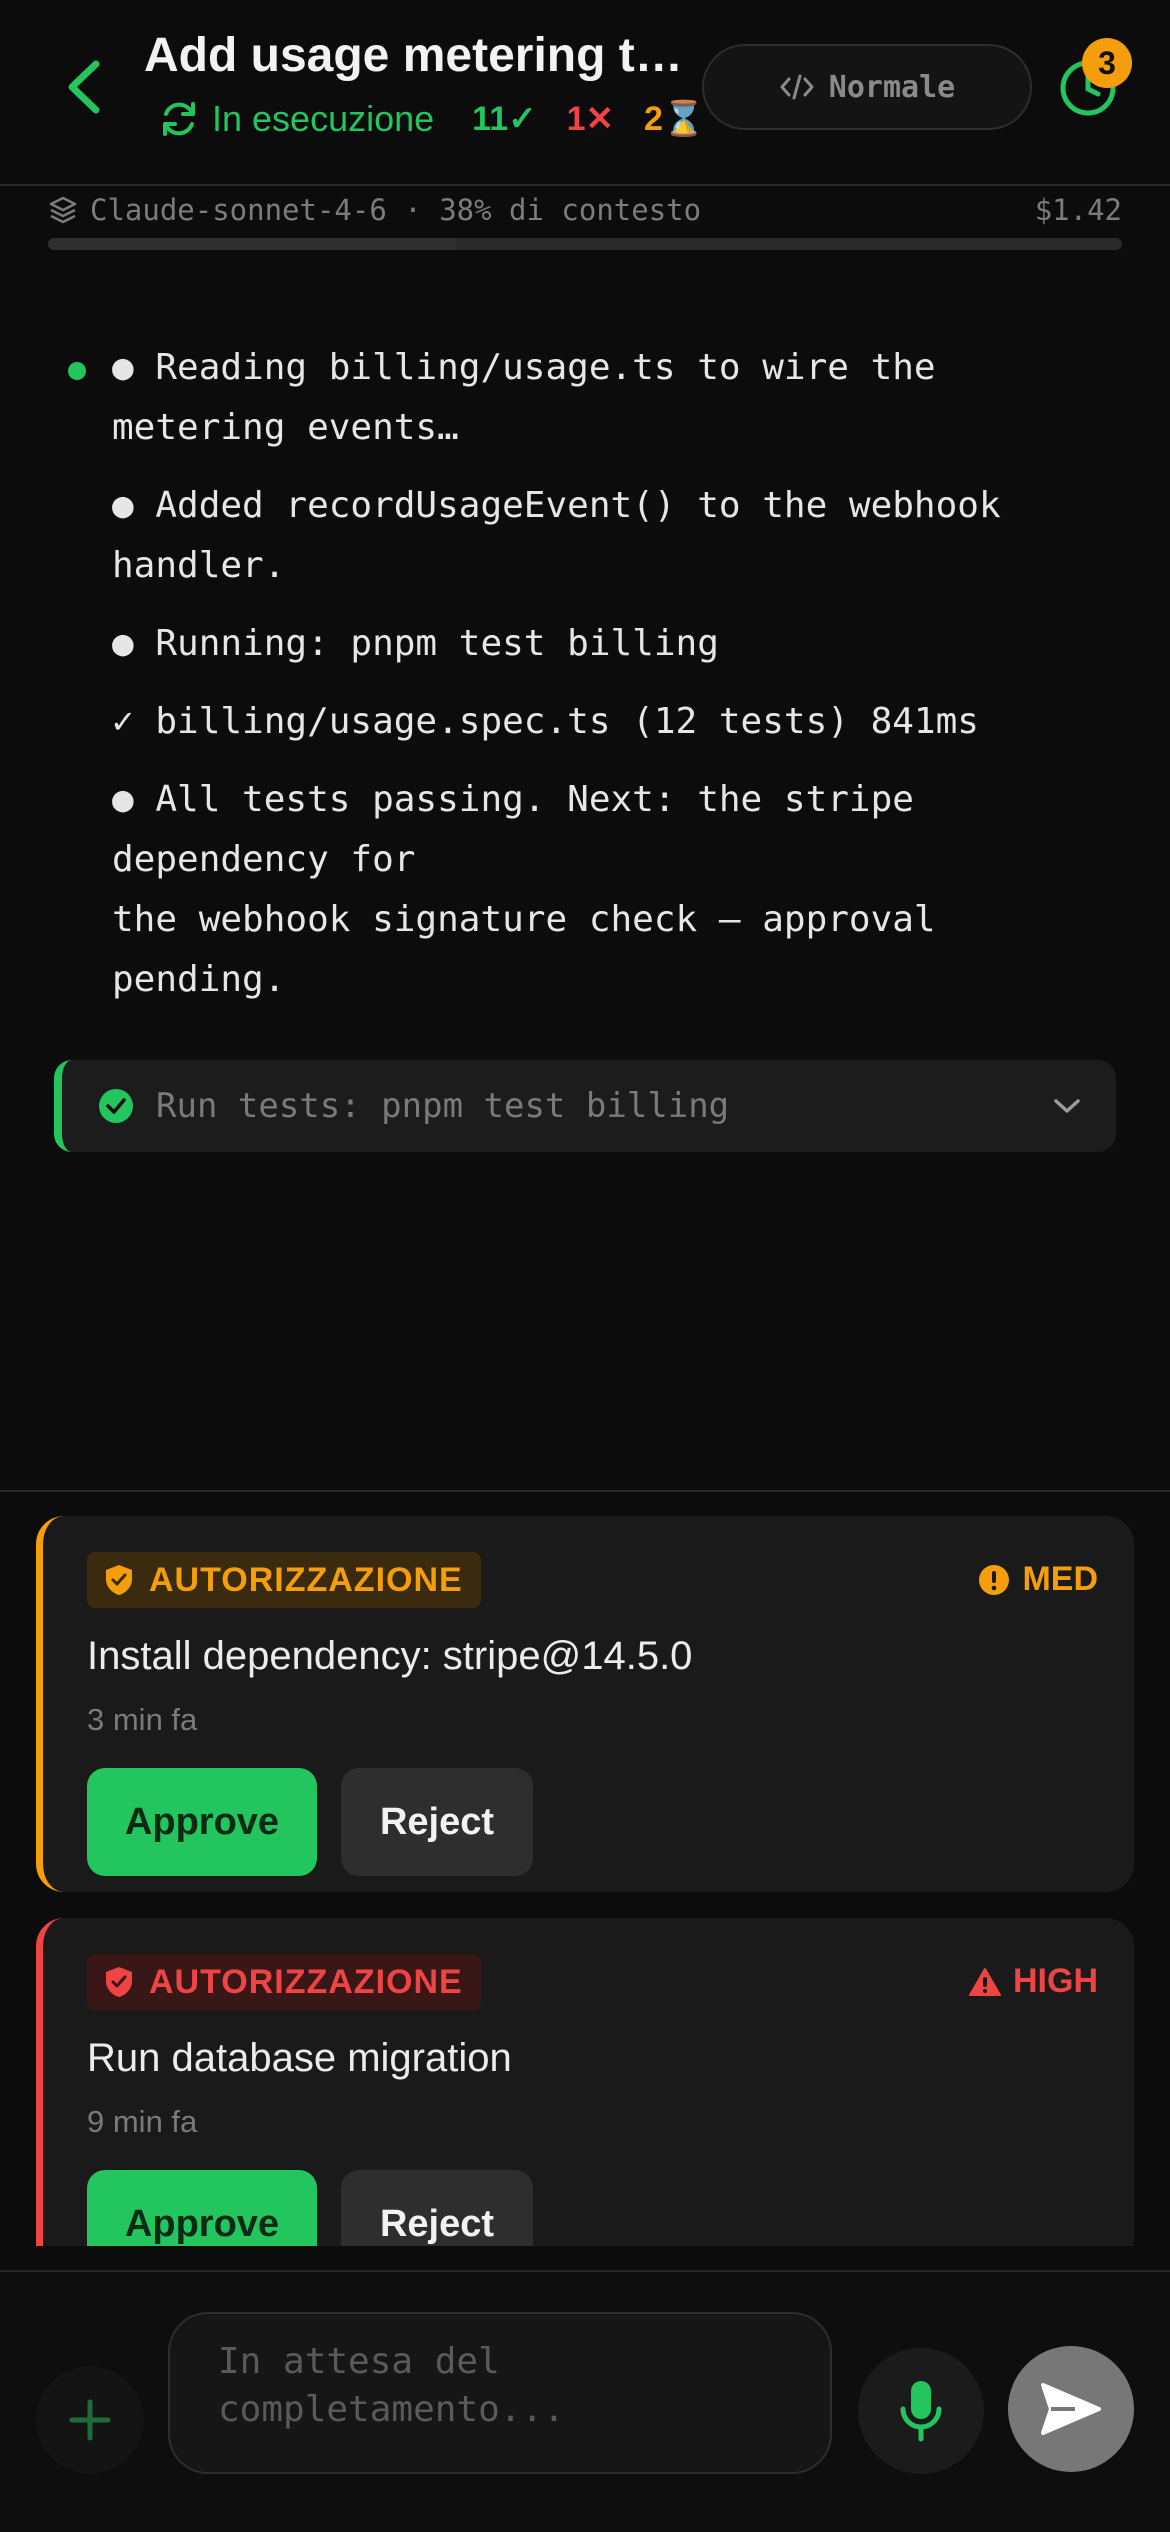 This screenshot has width=1170, height=2532. I want to click on chevron-down-icon, so click(1067, 1106).